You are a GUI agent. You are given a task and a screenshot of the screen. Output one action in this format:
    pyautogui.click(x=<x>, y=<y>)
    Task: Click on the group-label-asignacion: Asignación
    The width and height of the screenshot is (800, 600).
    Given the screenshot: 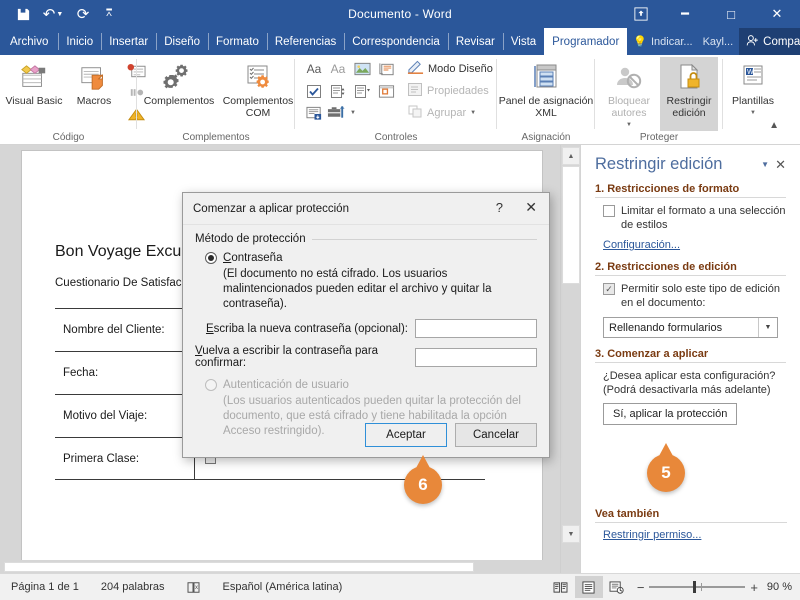 What is the action you would take?
    pyautogui.click(x=546, y=137)
    